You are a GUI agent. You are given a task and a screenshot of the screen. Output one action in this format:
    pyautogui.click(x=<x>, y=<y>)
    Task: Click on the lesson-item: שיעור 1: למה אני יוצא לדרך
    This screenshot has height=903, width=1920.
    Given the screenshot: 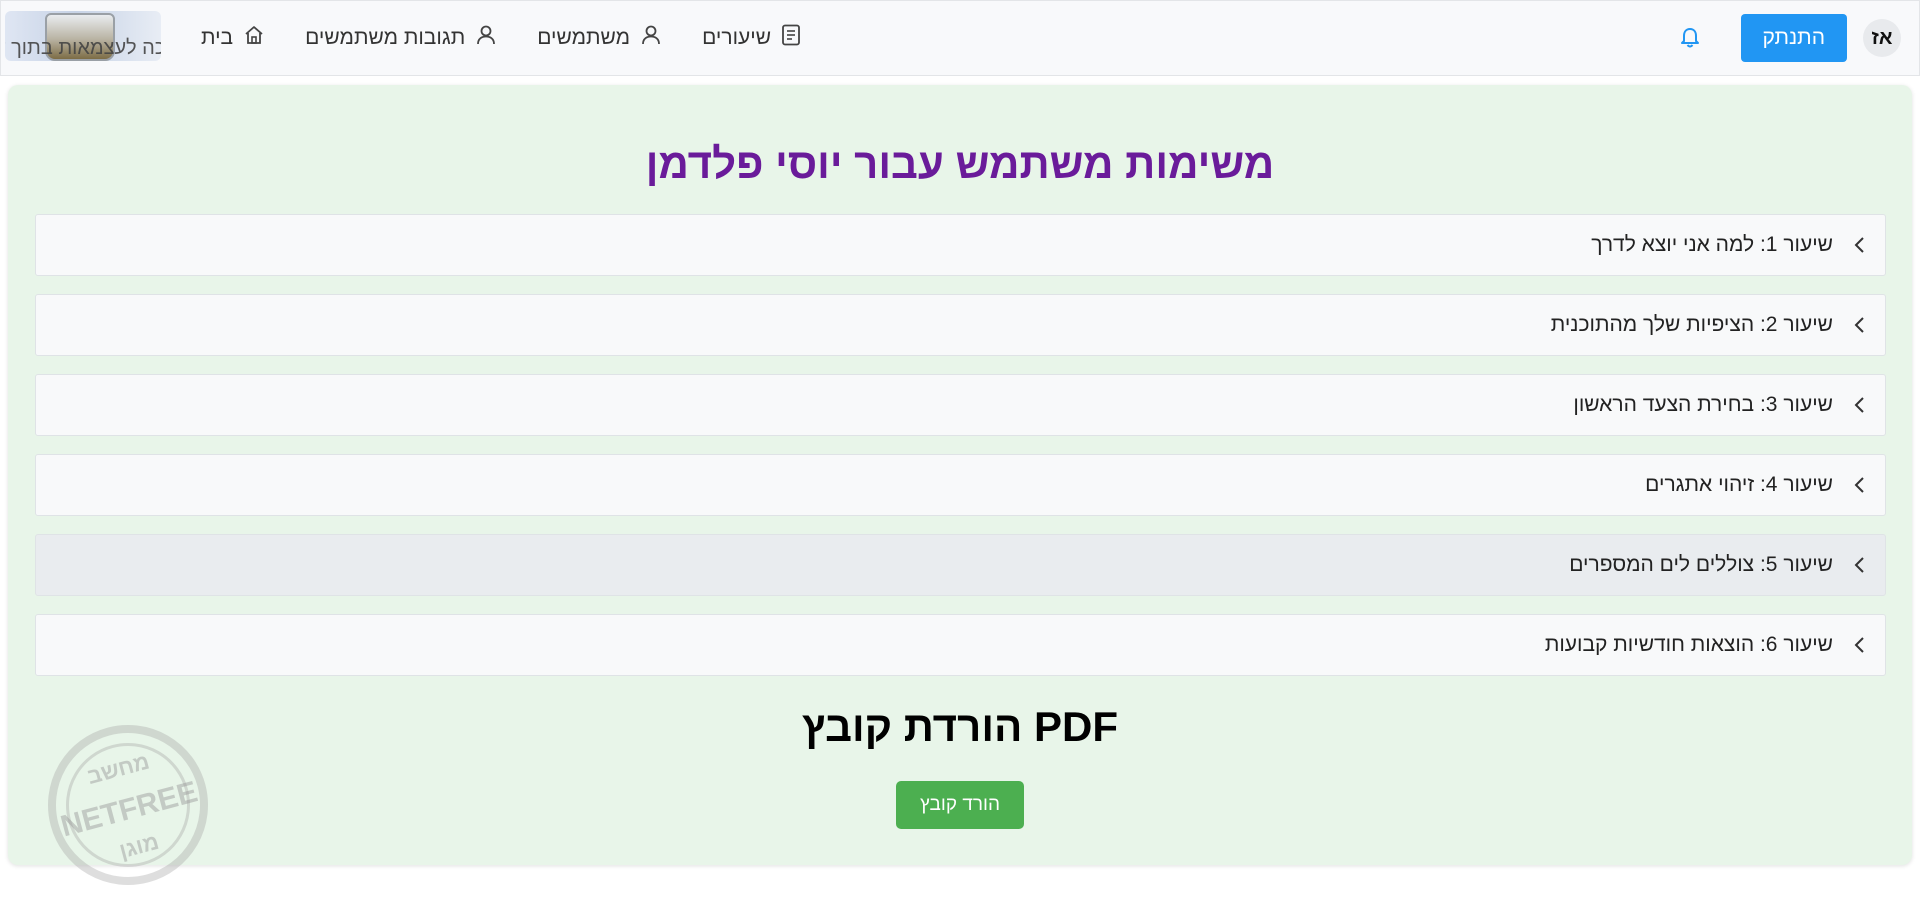 What is the action you would take?
    pyautogui.click(x=960, y=245)
    